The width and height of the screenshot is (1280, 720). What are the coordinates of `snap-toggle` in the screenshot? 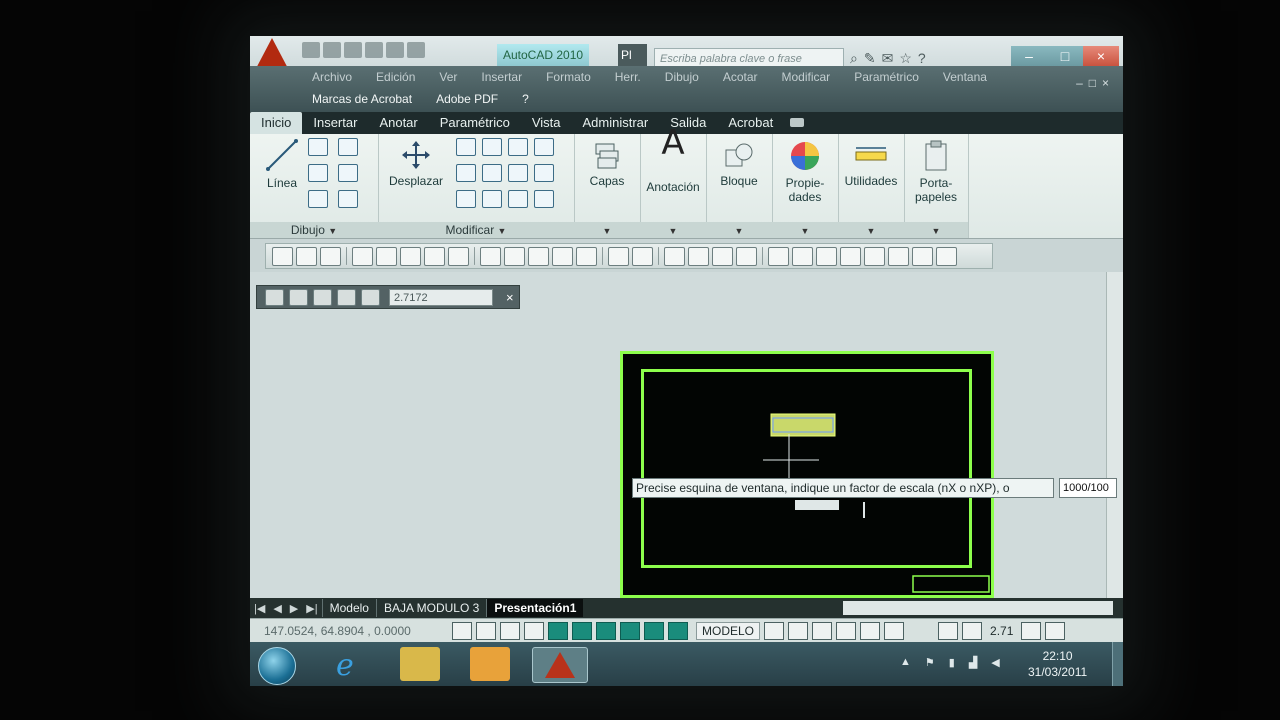 It's located at (462, 631).